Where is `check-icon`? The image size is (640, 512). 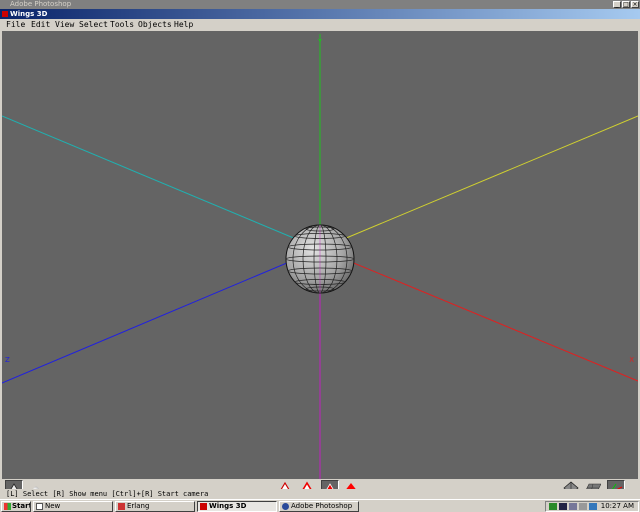
check-icon is located at coordinates (553, 506).